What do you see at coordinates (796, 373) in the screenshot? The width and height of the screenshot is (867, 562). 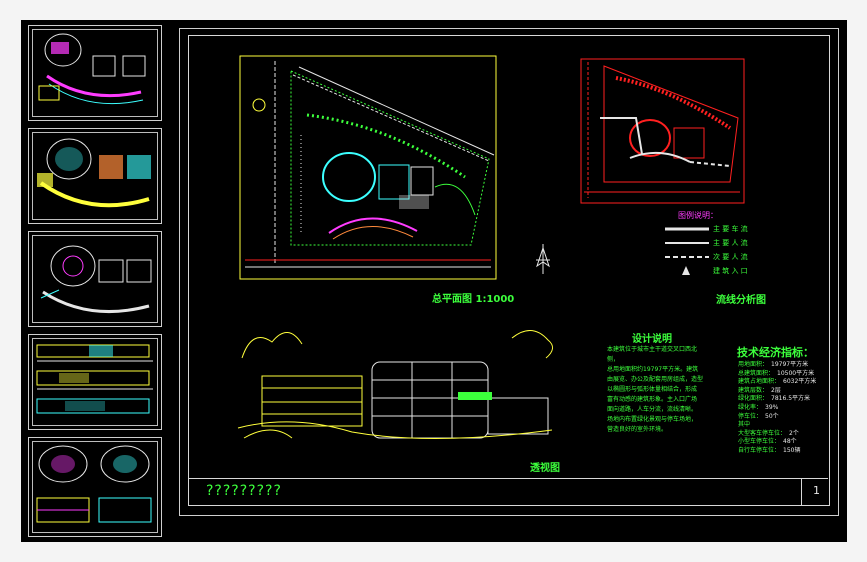 I see `indicator-value: 10500平方米` at bounding box center [796, 373].